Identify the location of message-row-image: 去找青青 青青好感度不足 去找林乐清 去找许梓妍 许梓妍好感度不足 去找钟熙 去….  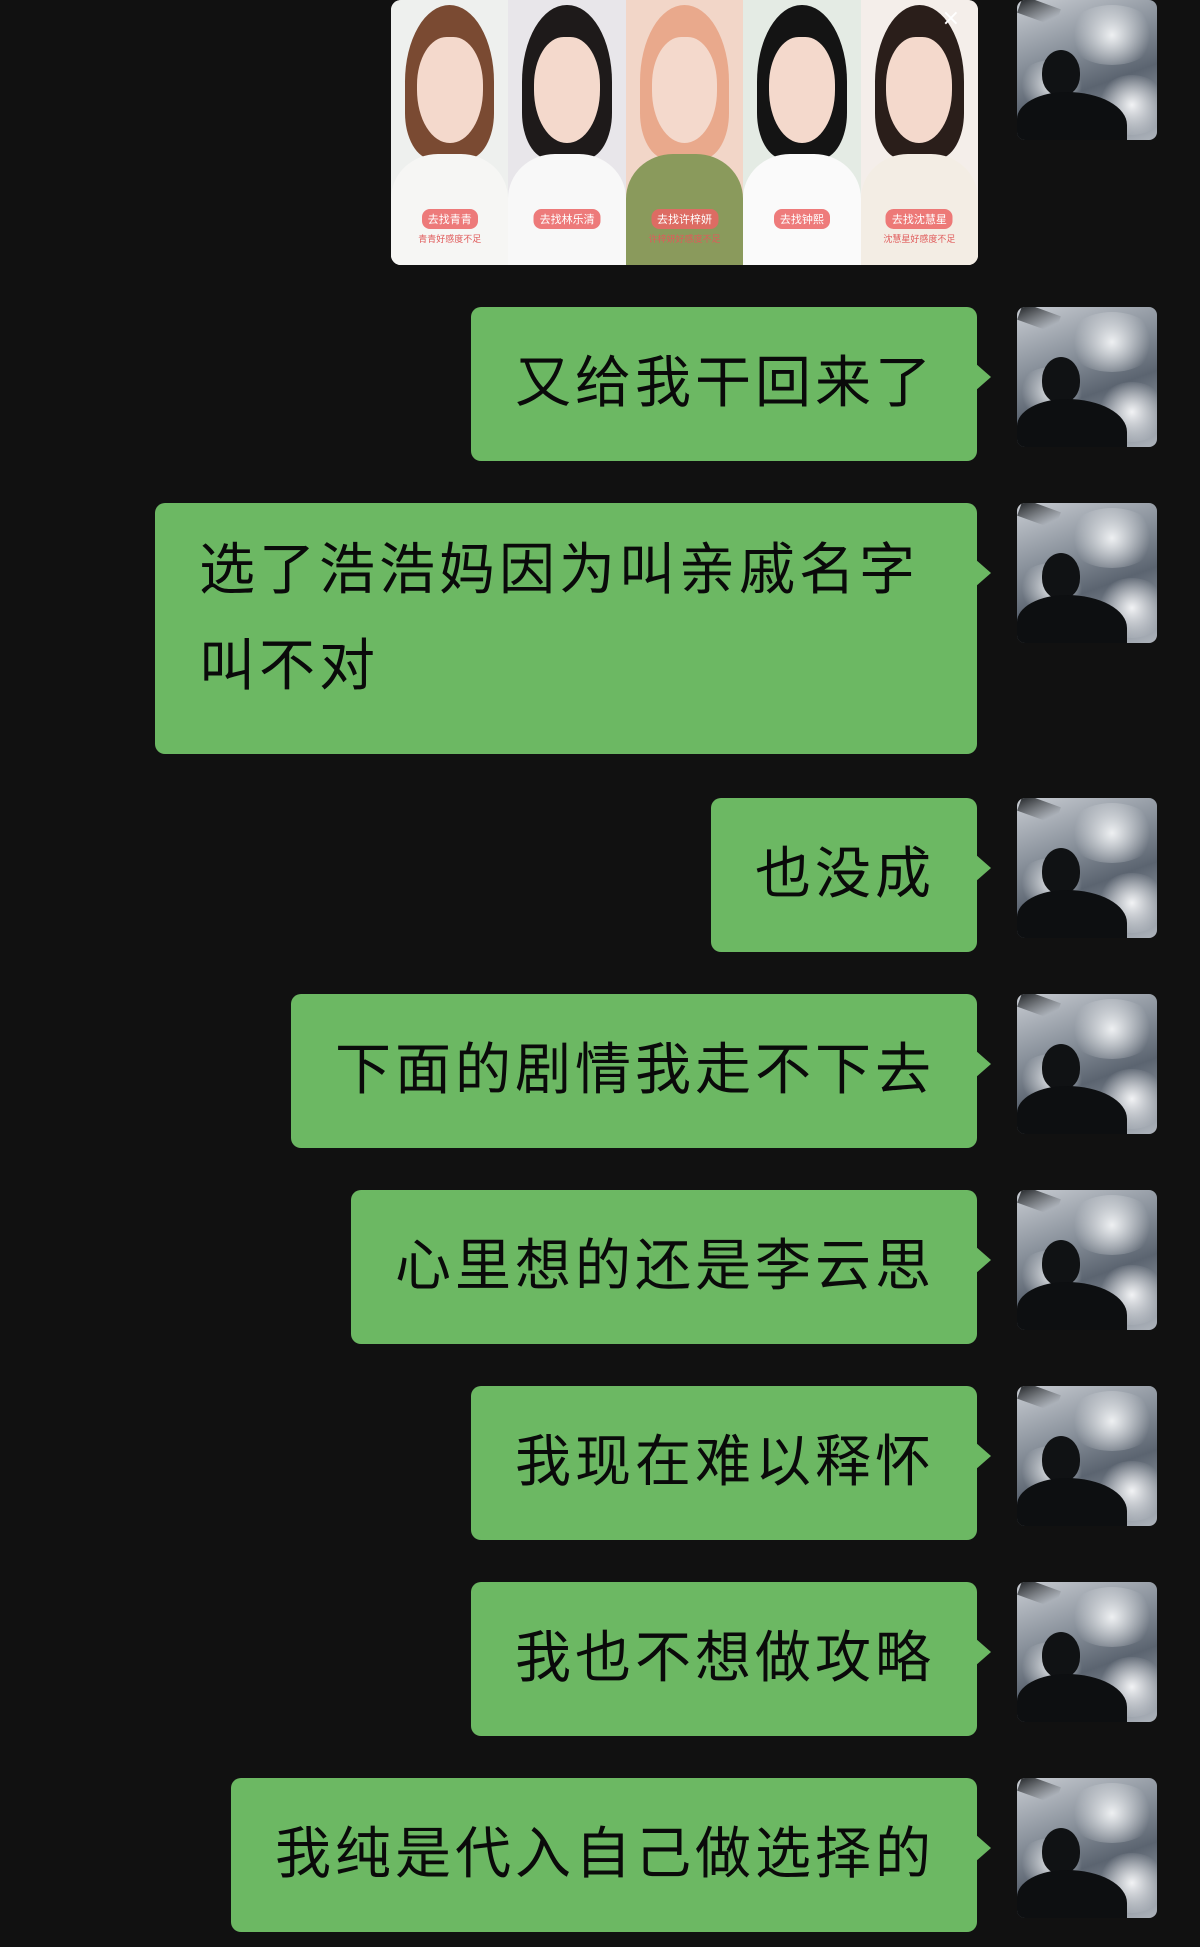
(600, 132).